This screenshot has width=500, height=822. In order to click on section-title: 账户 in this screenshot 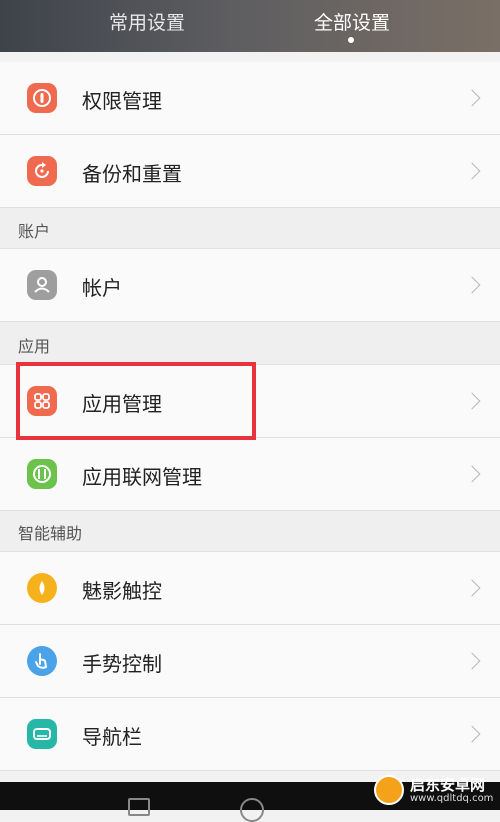, I will do `click(34, 231)`.